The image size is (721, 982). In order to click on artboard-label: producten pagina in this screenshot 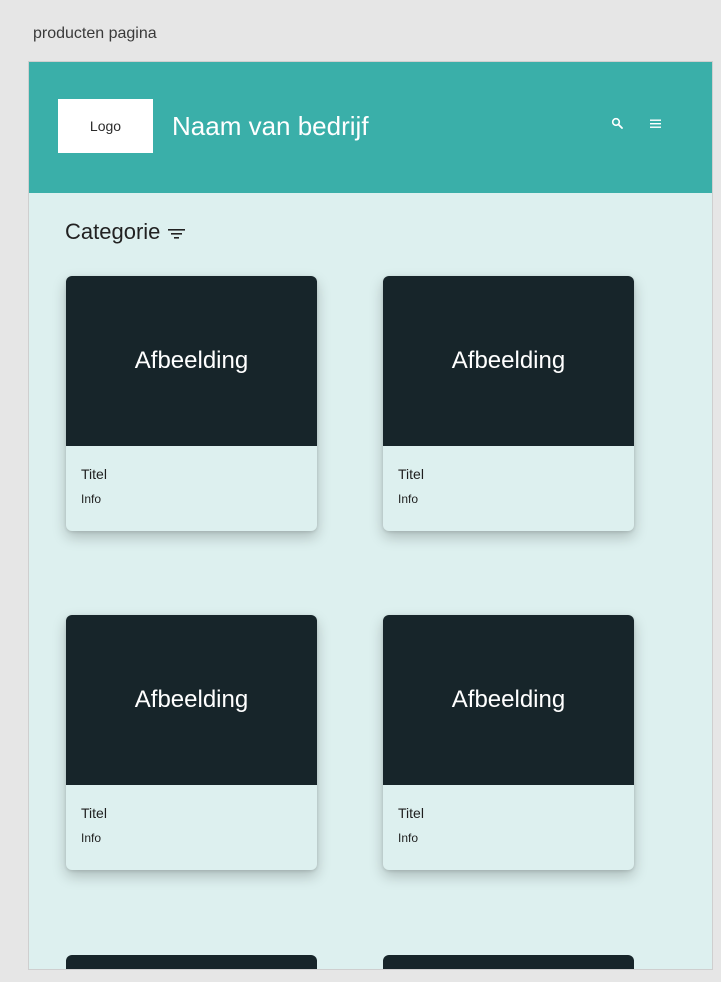, I will do `click(95, 33)`.